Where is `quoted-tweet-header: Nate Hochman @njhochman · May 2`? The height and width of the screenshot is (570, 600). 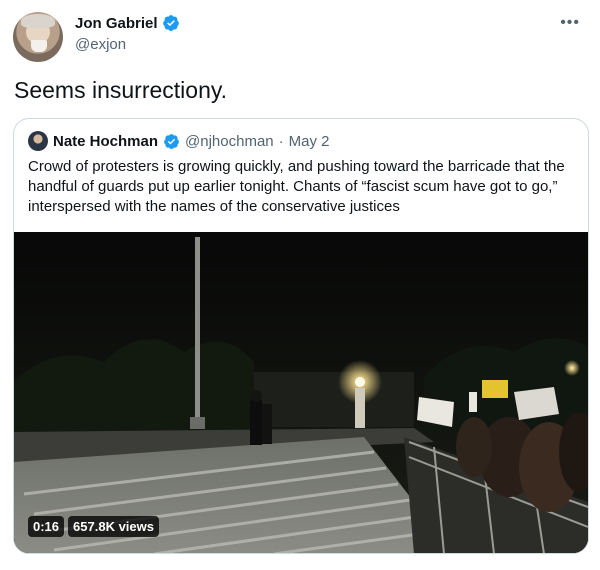
quoted-tweet-header: Nate Hochman @njhochman · May 2 is located at coordinates (179, 141).